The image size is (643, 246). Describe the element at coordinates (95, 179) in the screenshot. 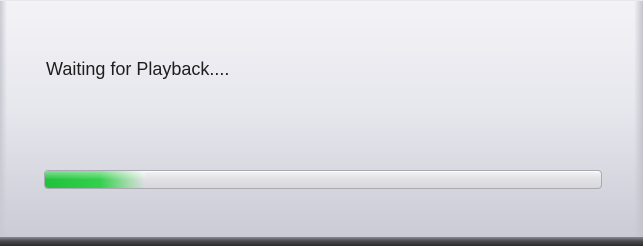

I see `progress-bar-fill` at that location.